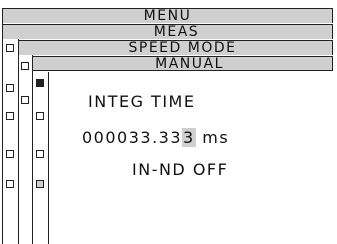 The width and height of the screenshot is (337, 244). What do you see at coordinates (189, 64) in the screenshot?
I see `manual-title: MANUAL` at bounding box center [189, 64].